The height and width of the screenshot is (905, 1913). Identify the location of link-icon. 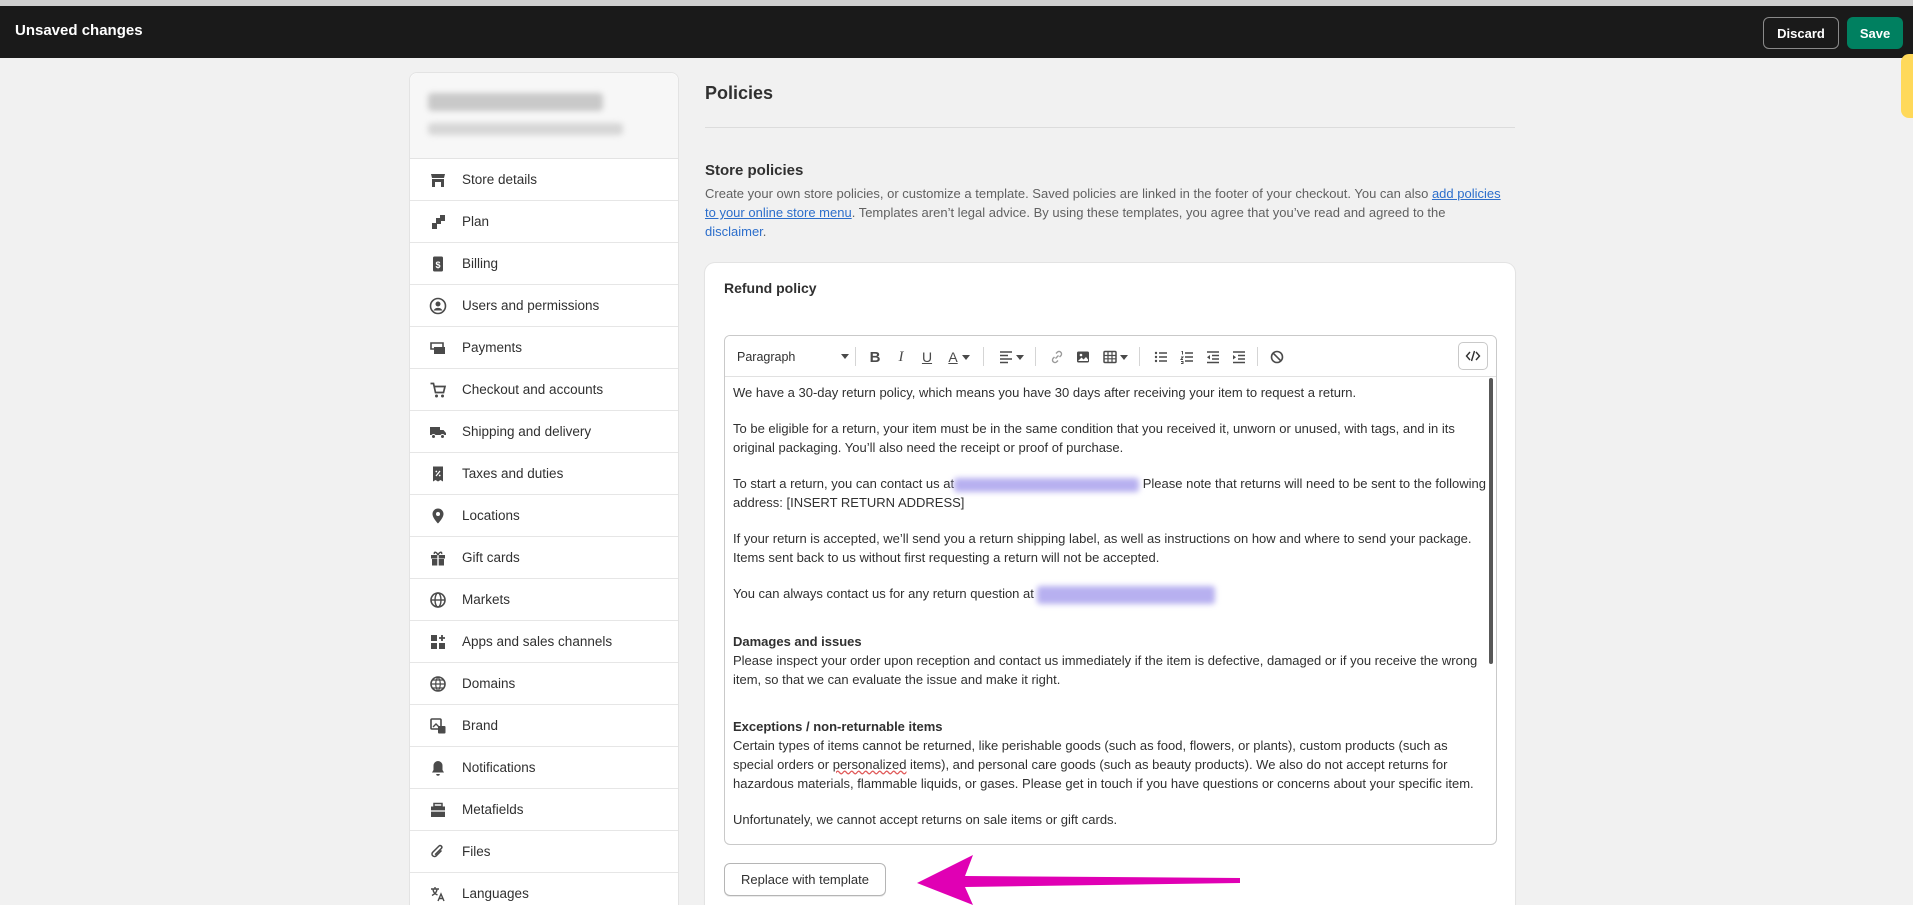
(1057, 357).